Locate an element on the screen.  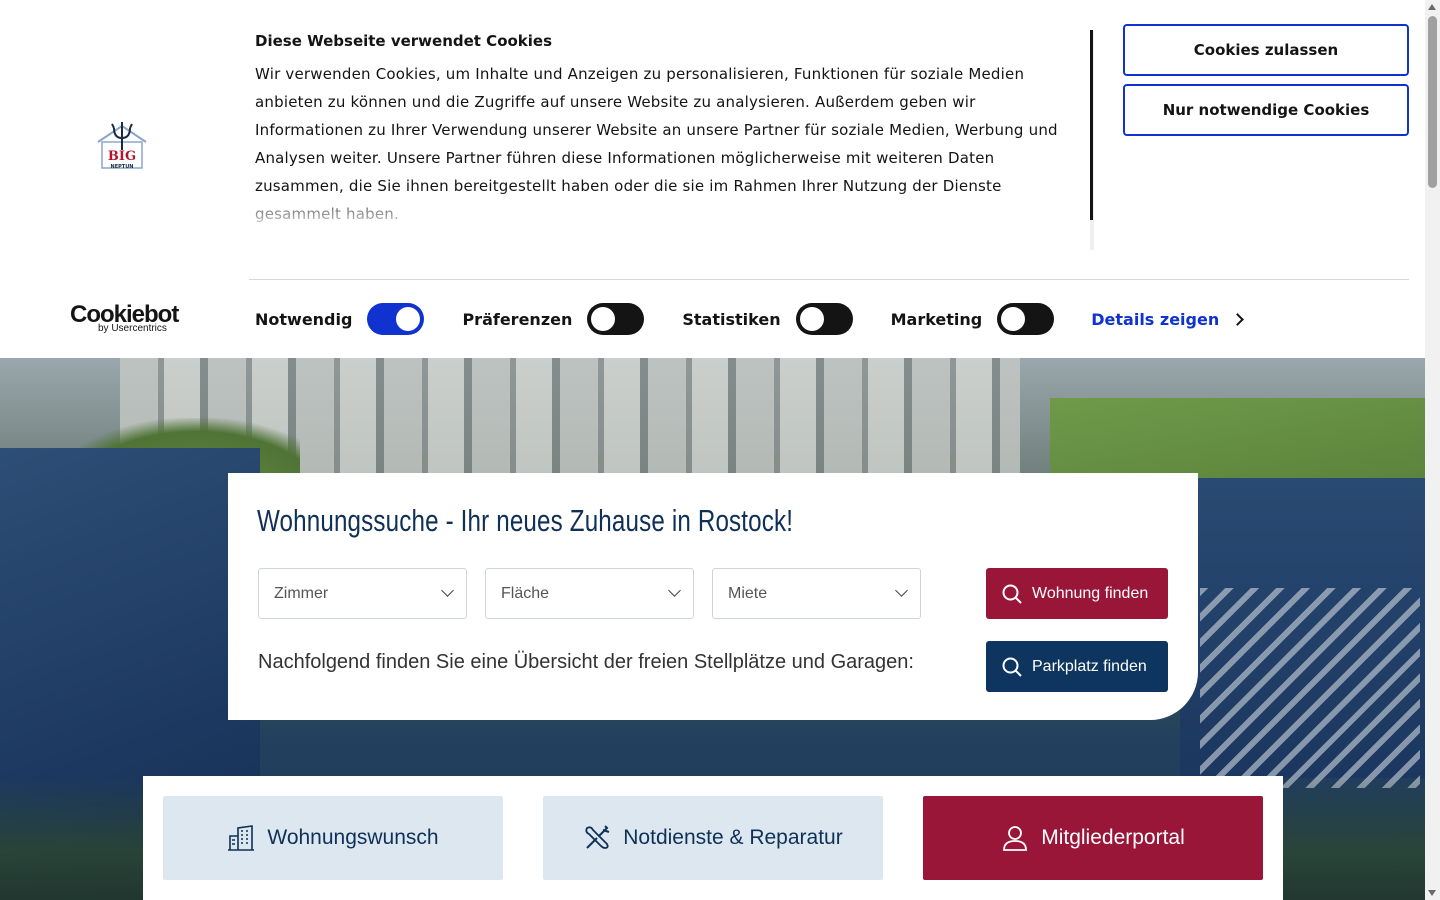
toggle-switch-notwendig is located at coordinates (396, 319).